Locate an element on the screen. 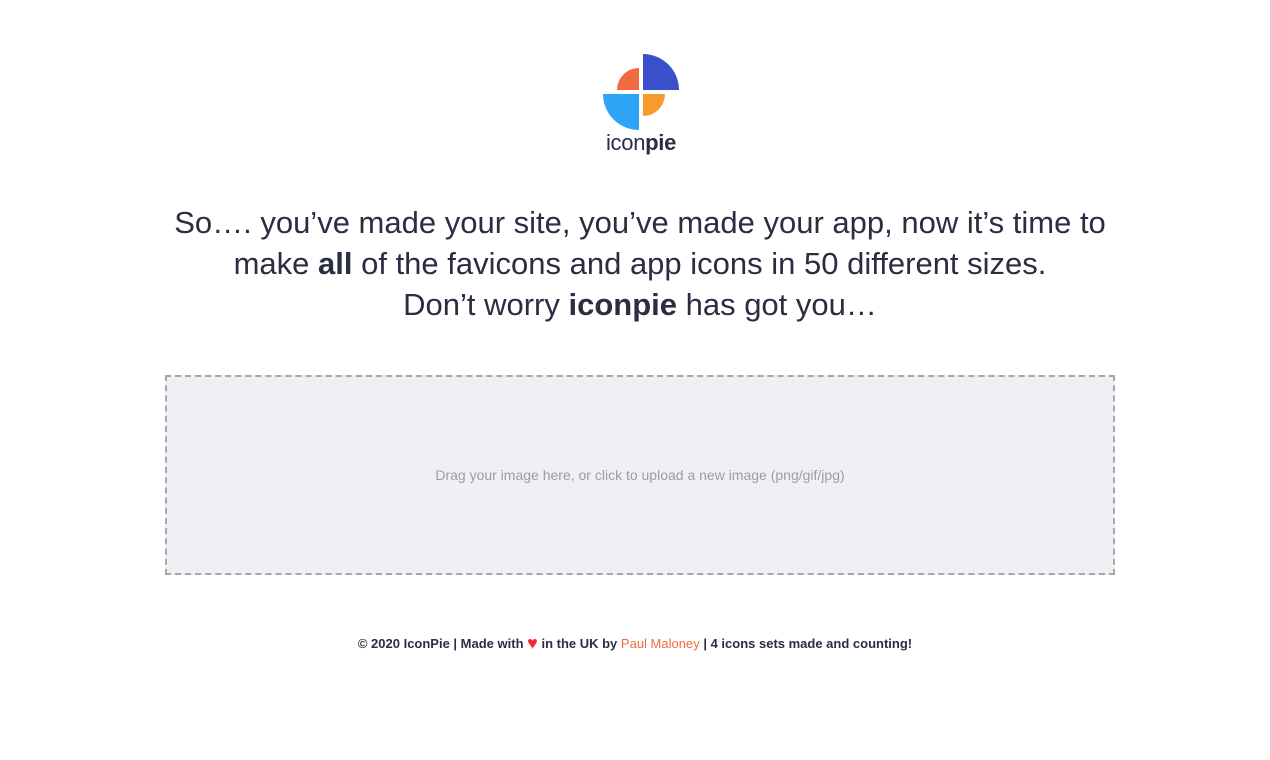  headline-line-3-prefix: Don’t worry is located at coordinates (486, 304).